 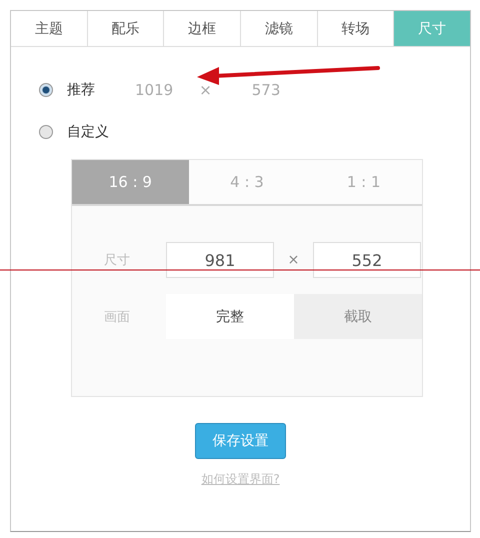 I want to click on frame-option: 完整, so click(x=230, y=316).